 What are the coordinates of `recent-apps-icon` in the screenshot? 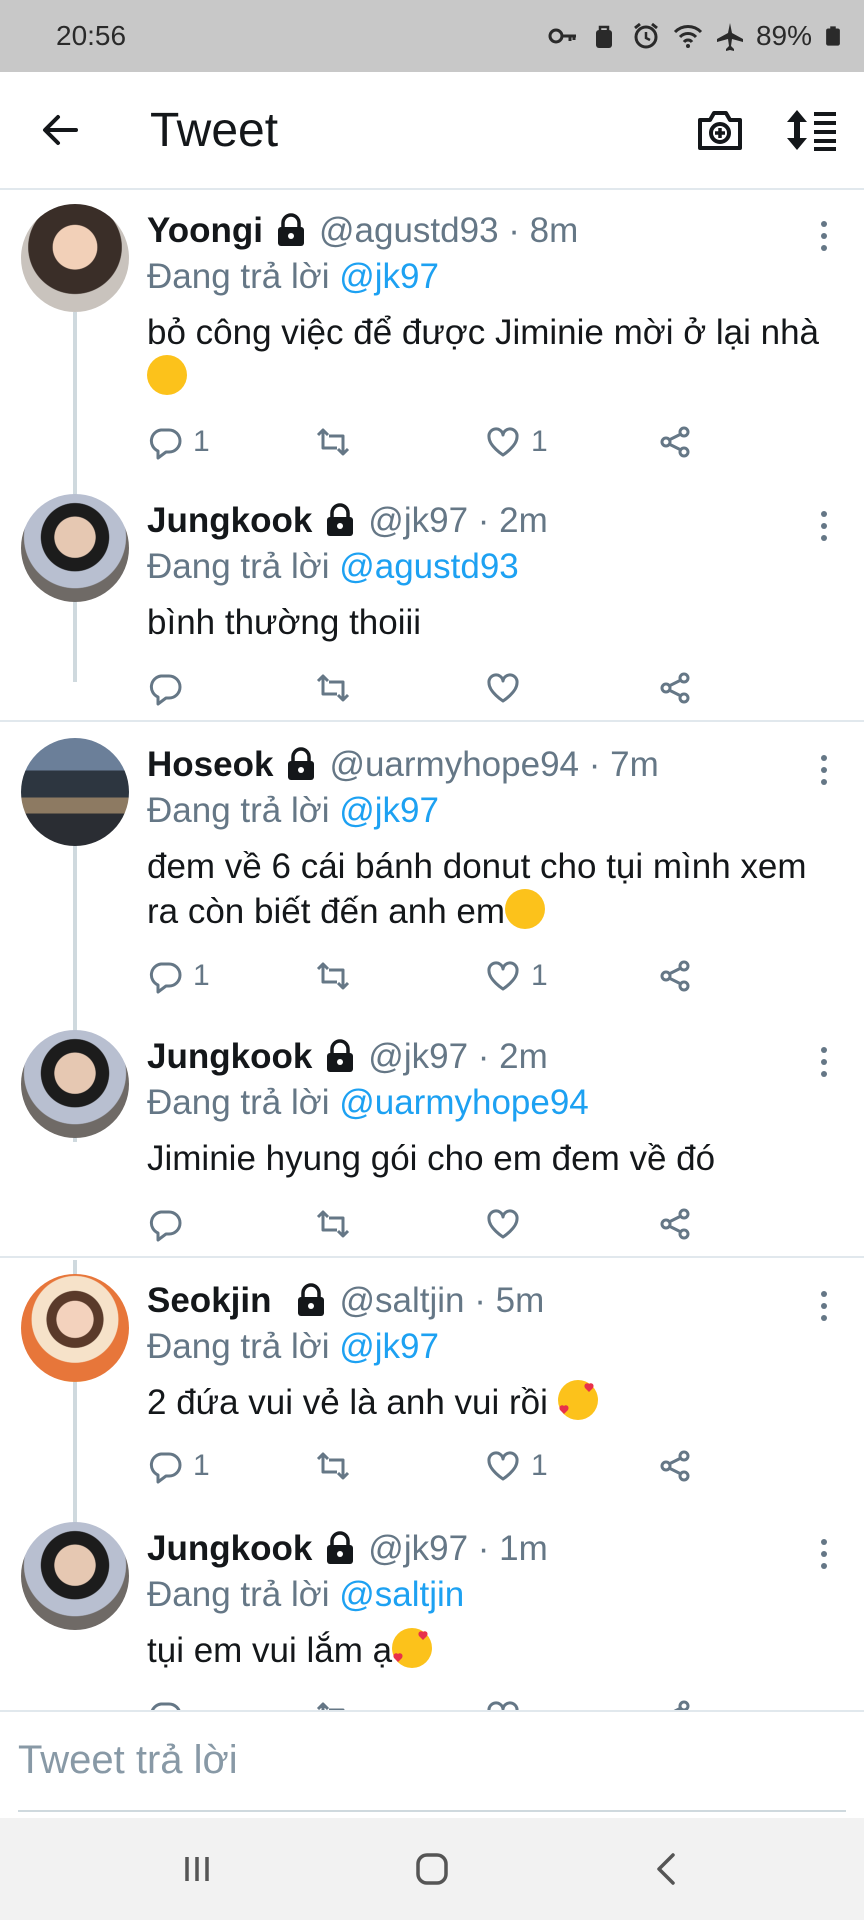 It's located at (197, 1869).